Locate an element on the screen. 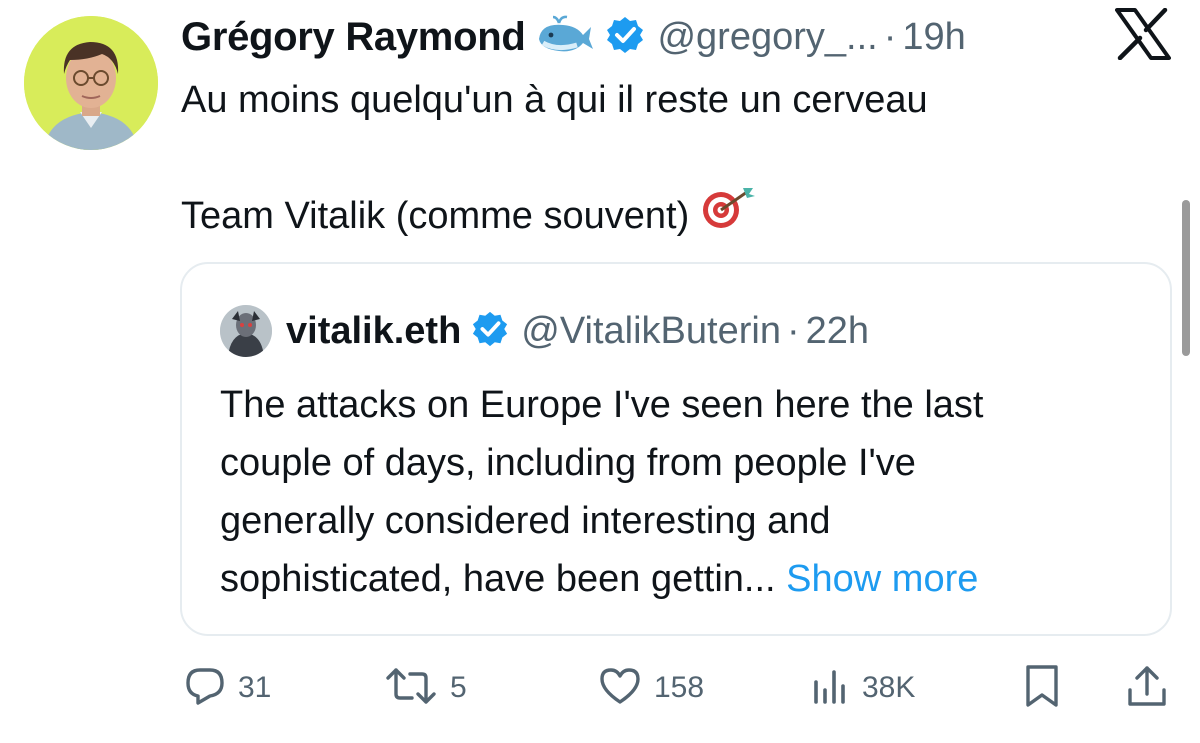 The image size is (1200, 743). views-button: 38K is located at coordinates (862, 688).